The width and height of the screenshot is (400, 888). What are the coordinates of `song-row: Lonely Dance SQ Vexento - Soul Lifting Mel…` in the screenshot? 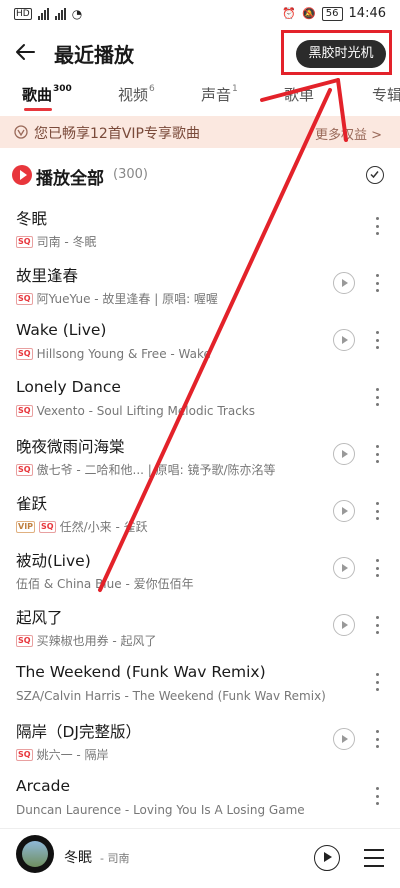 It's located at (200, 399).